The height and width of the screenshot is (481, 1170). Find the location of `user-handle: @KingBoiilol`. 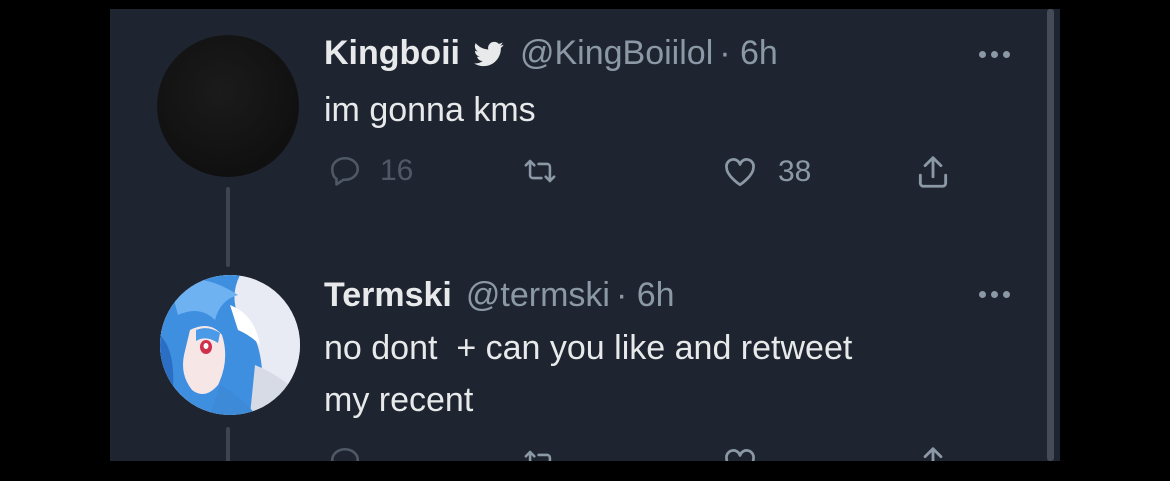

user-handle: @KingBoiilol is located at coordinates (616, 53).